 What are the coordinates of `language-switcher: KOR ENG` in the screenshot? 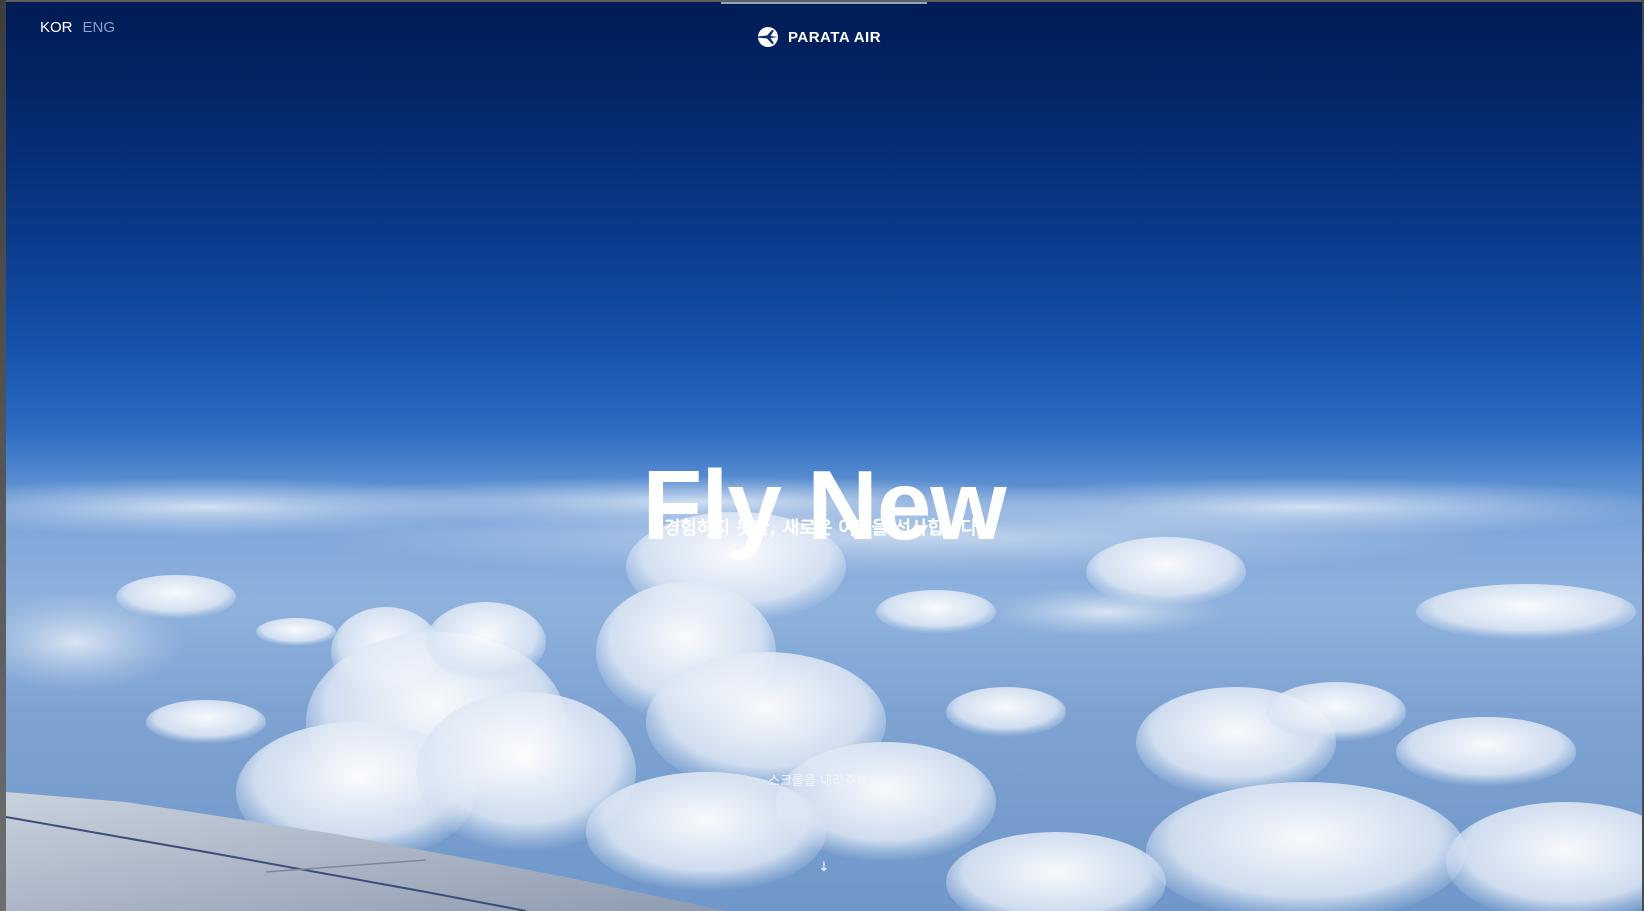 It's located at (77, 27).